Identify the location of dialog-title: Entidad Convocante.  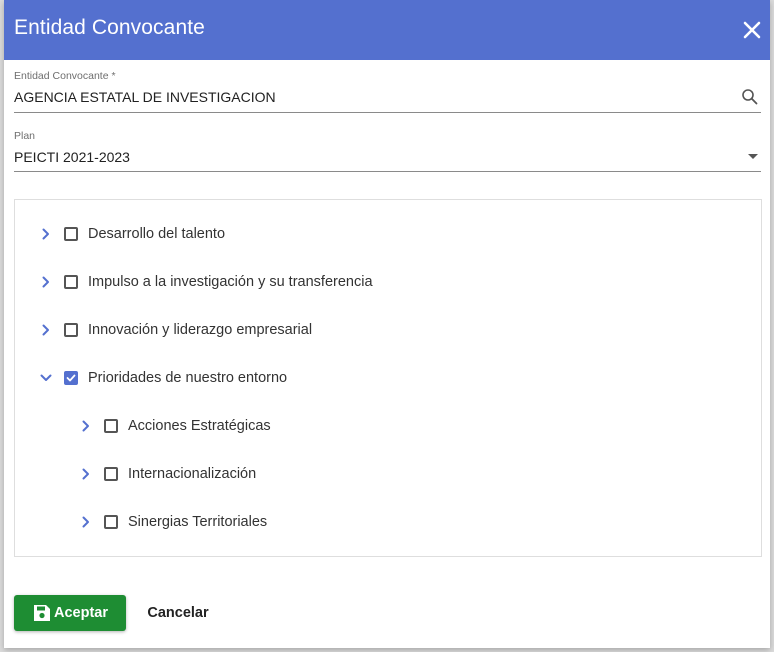
(109, 27).